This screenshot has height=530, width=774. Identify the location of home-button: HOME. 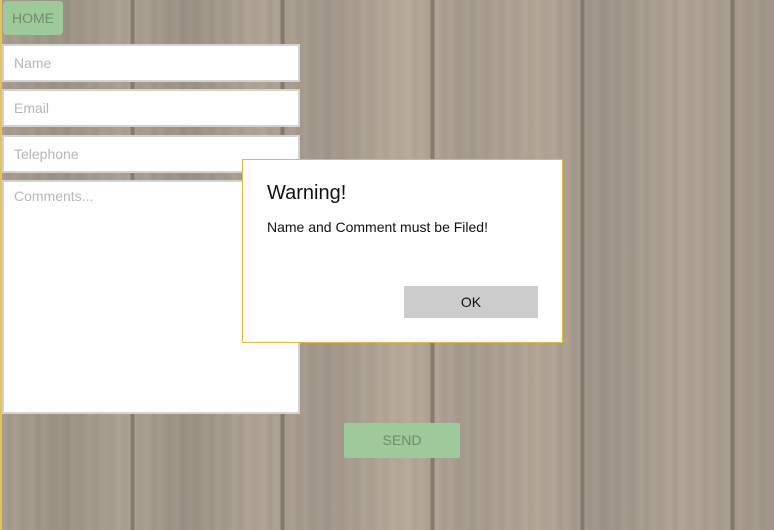
(33, 18).